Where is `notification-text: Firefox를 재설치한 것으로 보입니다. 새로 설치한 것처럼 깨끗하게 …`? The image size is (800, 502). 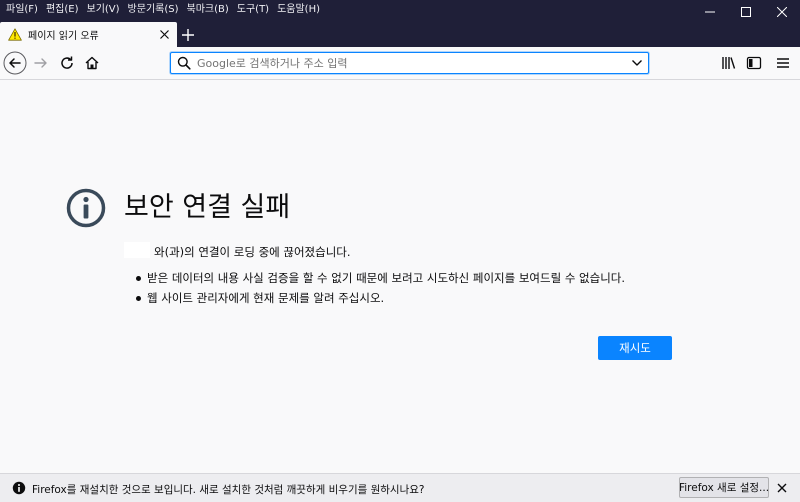
notification-text: Firefox를 재설치한 것으로 보입니다. 새로 설치한 것처럼 깨끗하게 … is located at coordinates (228, 490).